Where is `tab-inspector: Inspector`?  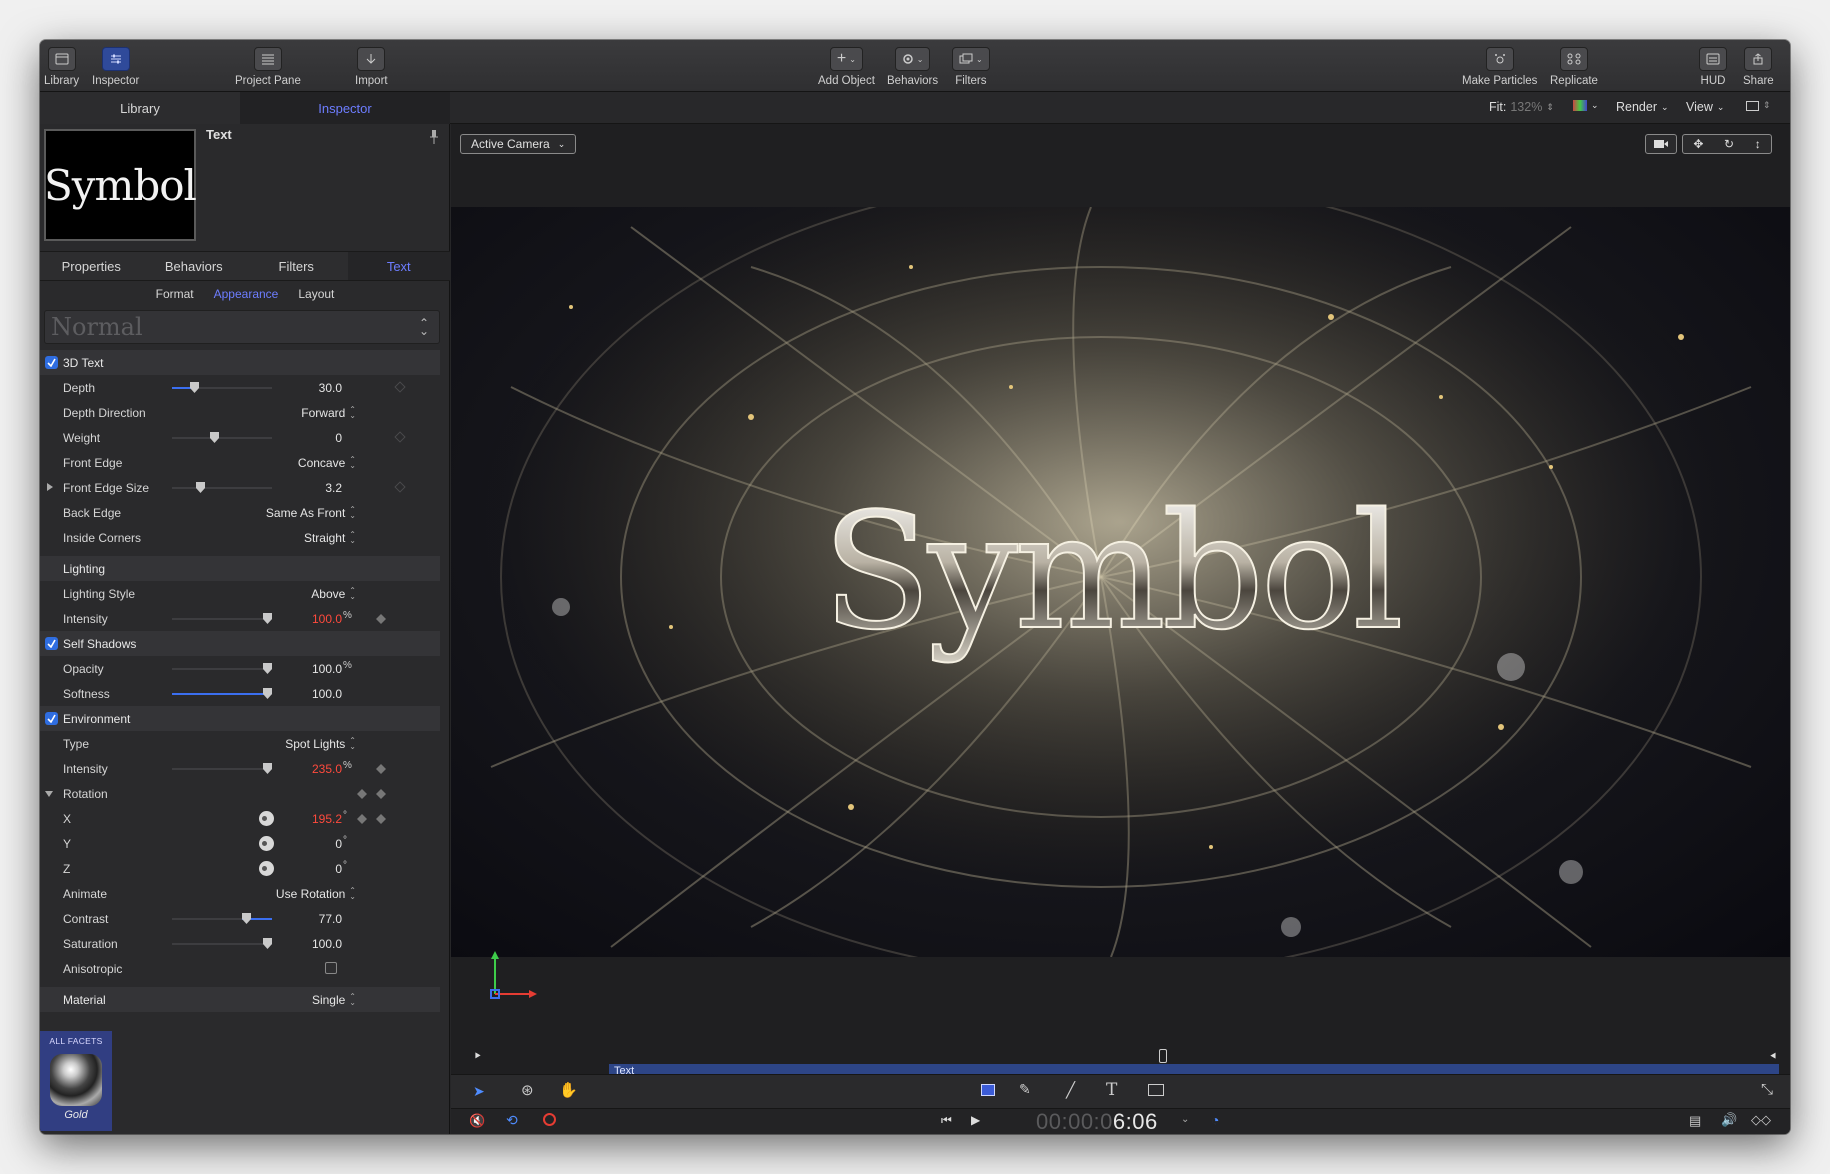 tab-inspector: Inspector is located at coordinates (345, 108).